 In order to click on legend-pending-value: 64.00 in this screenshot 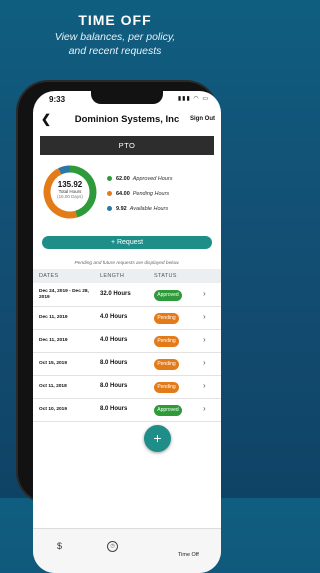, I will do `click(123, 193)`.